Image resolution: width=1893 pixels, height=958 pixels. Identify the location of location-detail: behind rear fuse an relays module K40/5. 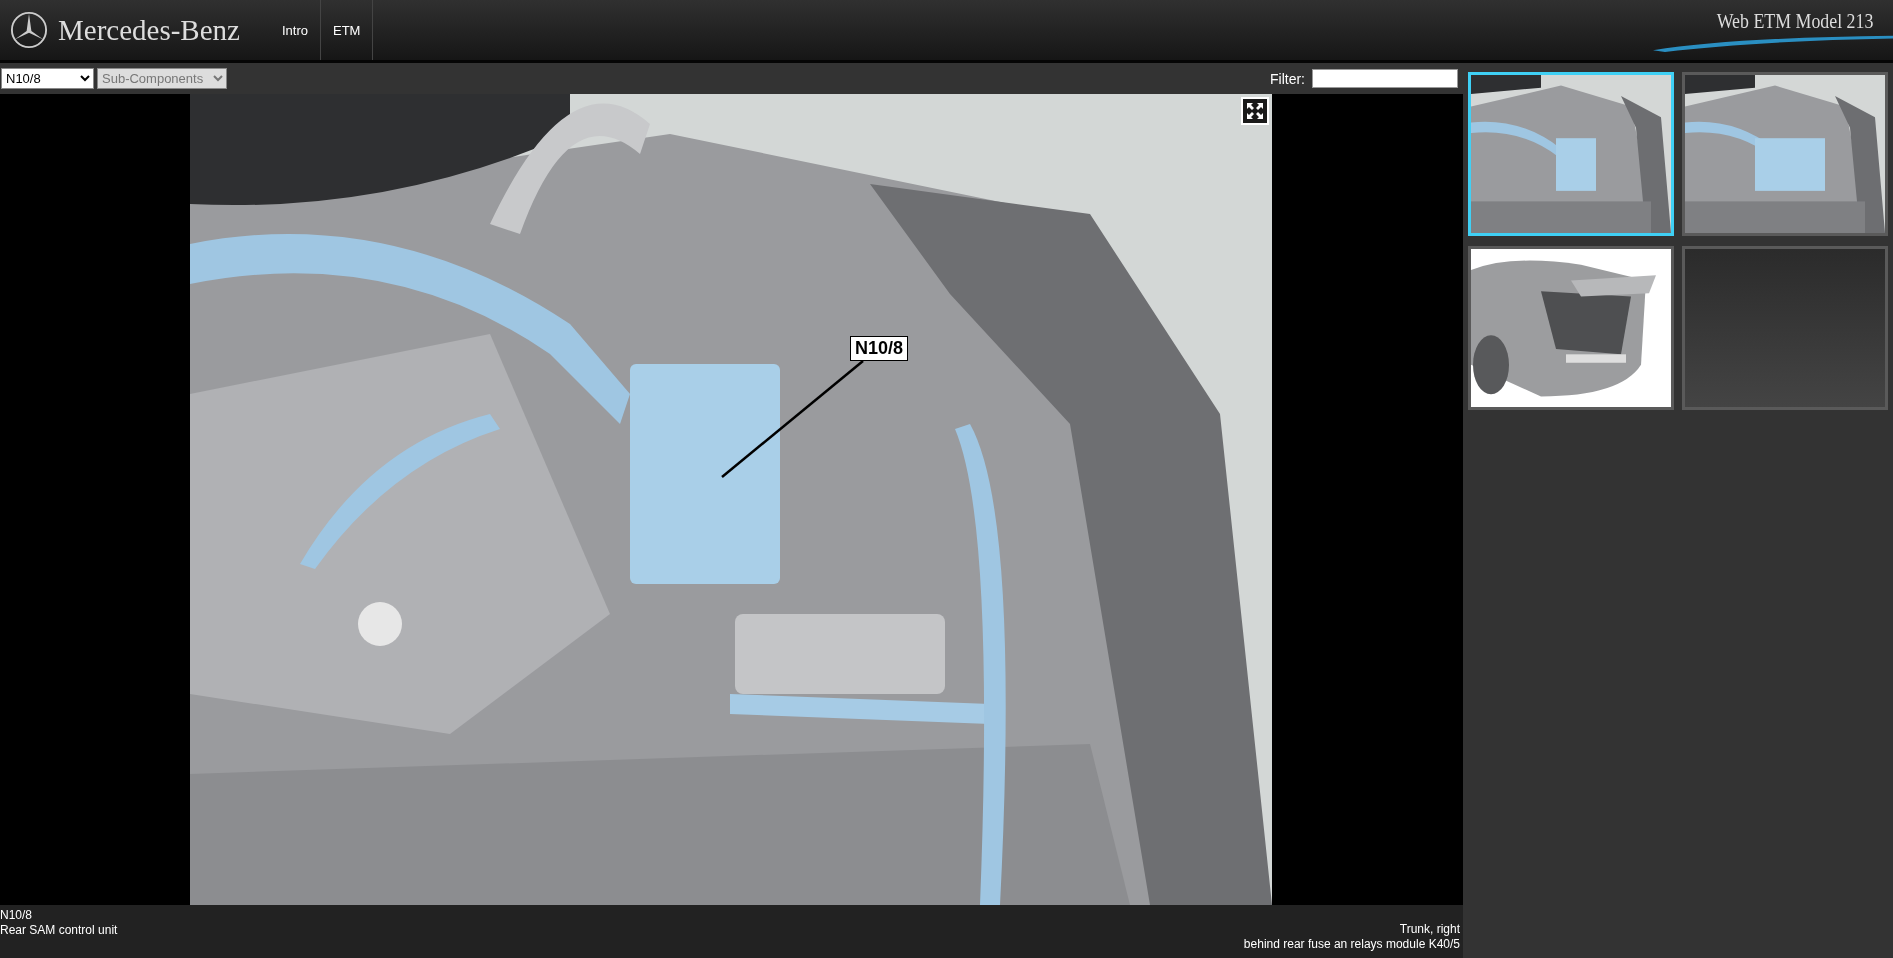
(1351, 944).